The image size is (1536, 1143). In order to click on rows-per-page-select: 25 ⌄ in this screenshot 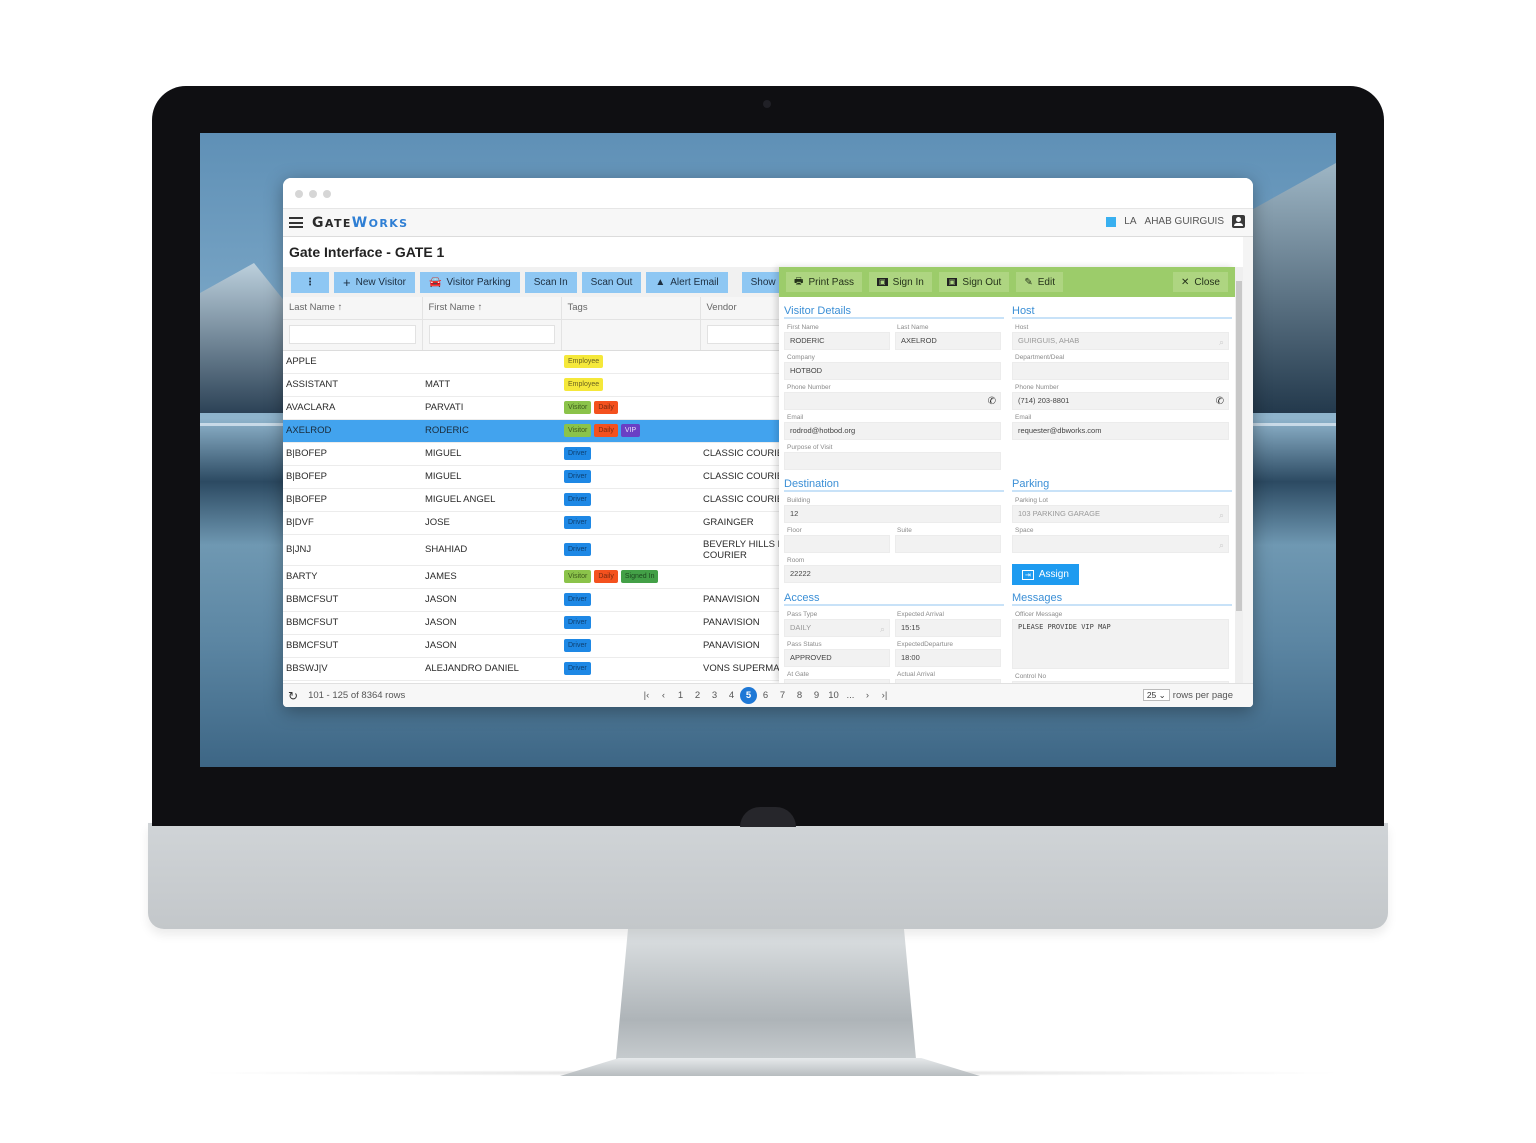, I will do `click(1156, 695)`.